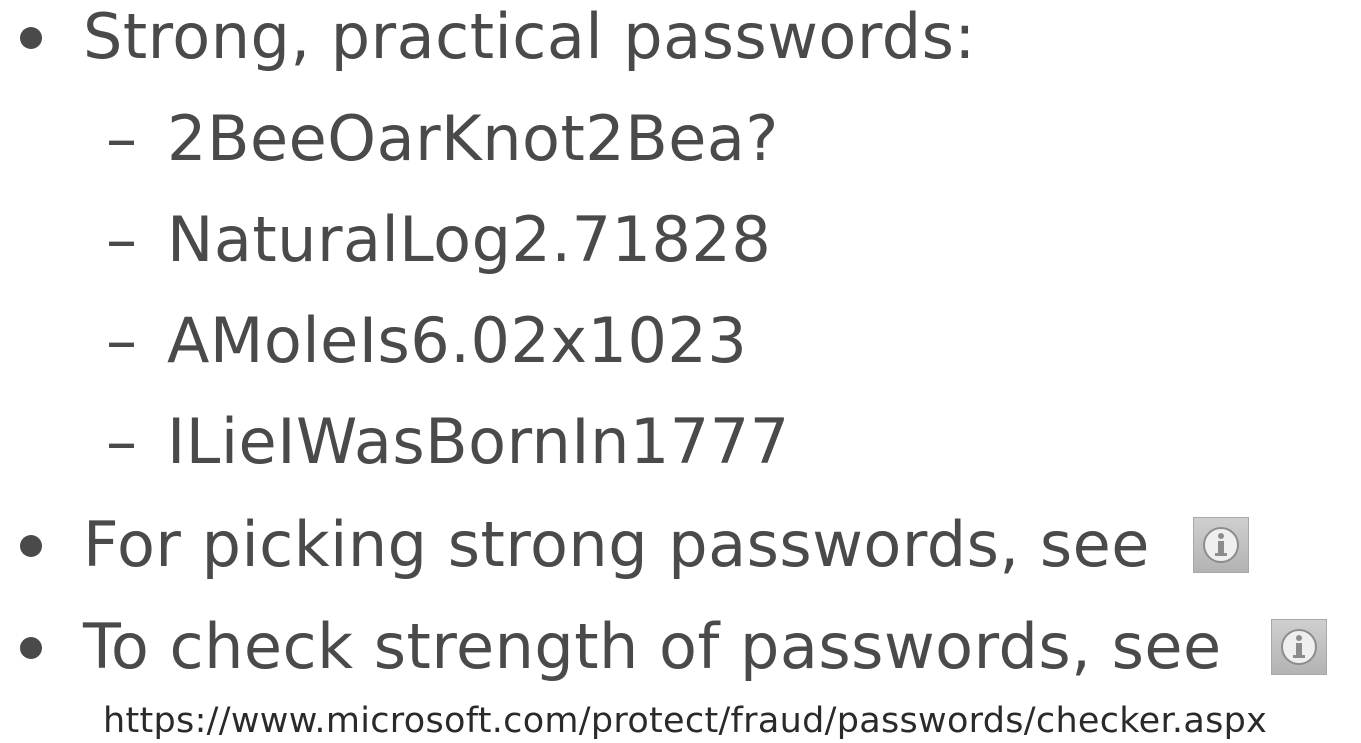  What do you see at coordinates (478, 441) in the screenshot?
I see `sub-item-text: ILieIWasBornIn1777` at bounding box center [478, 441].